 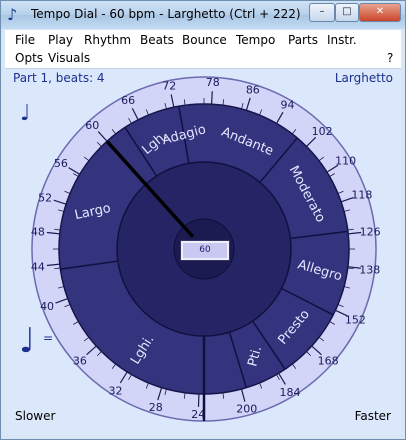 I want to click on minimize-button: –, so click(x=322, y=12).